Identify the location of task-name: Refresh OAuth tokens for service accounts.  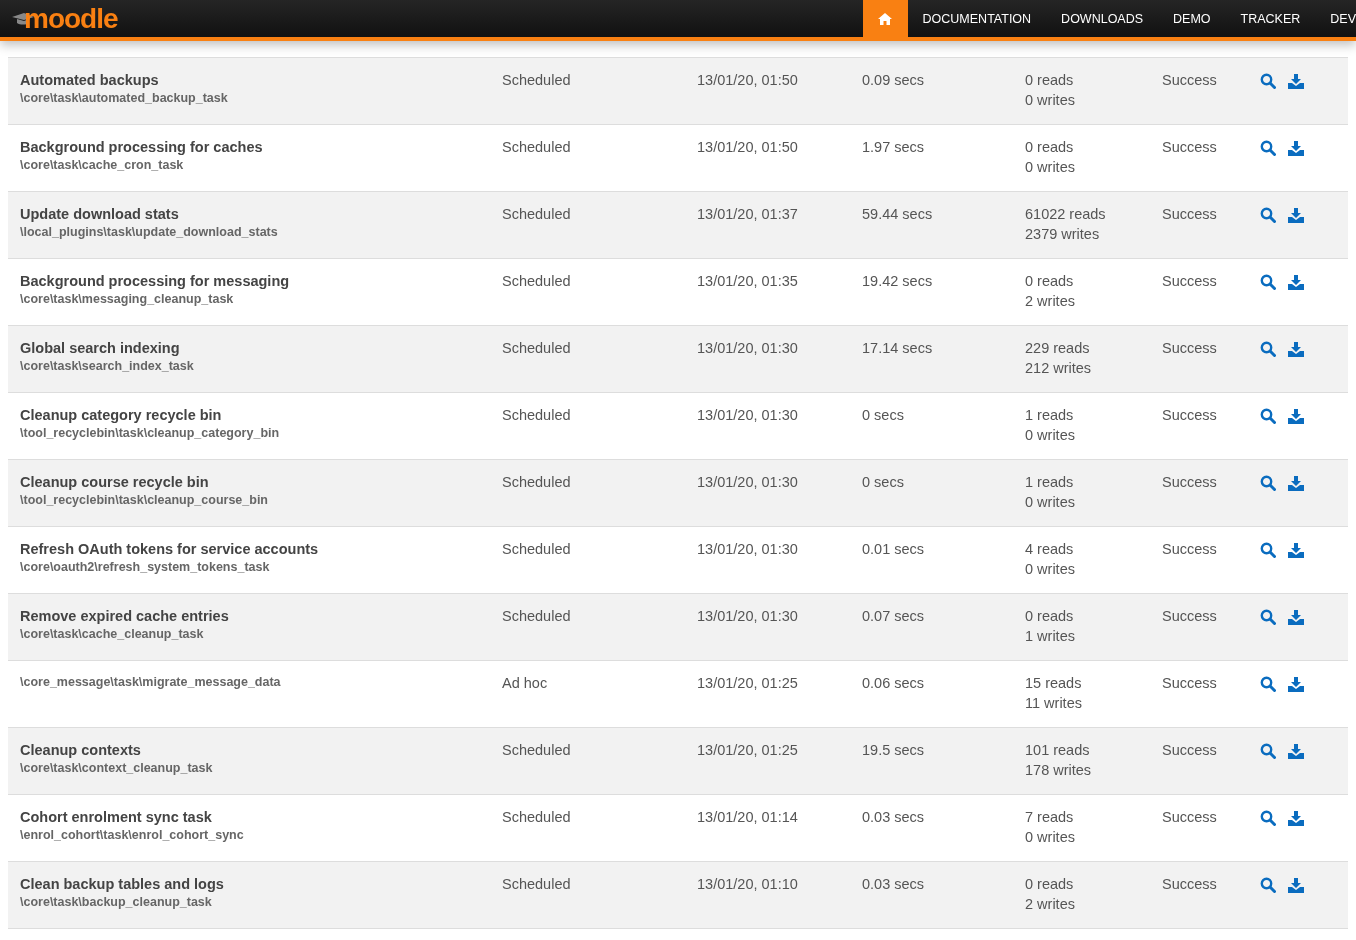
(170, 549).